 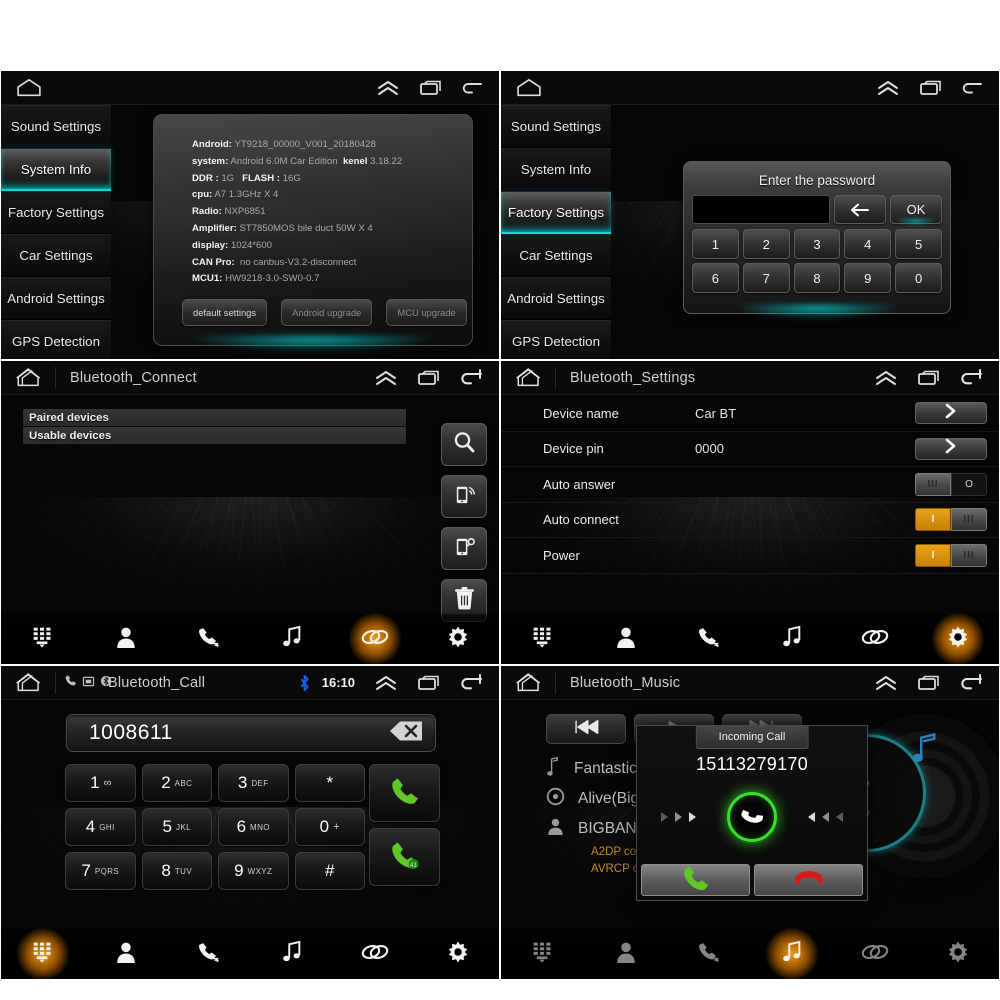 I want to click on device-pin-edit-button, so click(x=951, y=448).